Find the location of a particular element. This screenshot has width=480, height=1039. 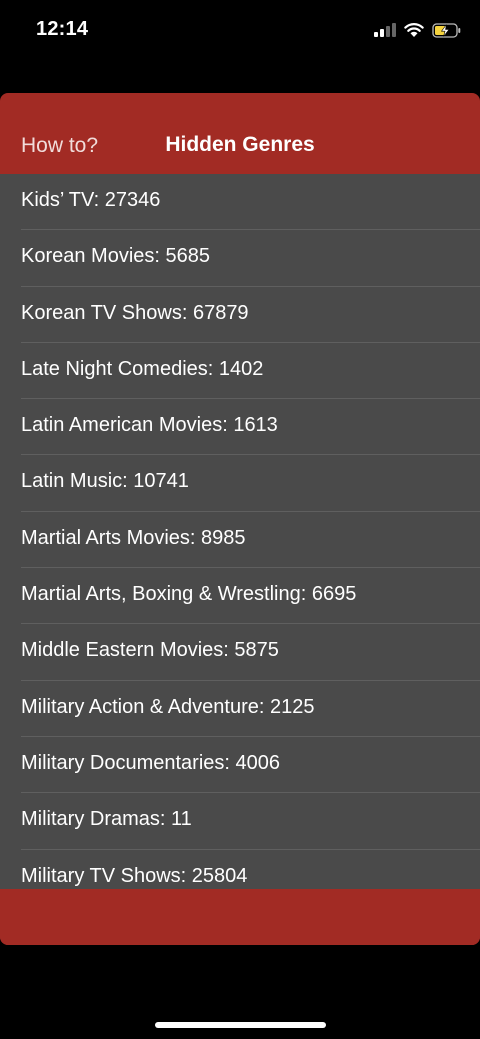

genre-label: Martial Arts, Boxing & Wrestling: 6695 is located at coordinates (189, 594).